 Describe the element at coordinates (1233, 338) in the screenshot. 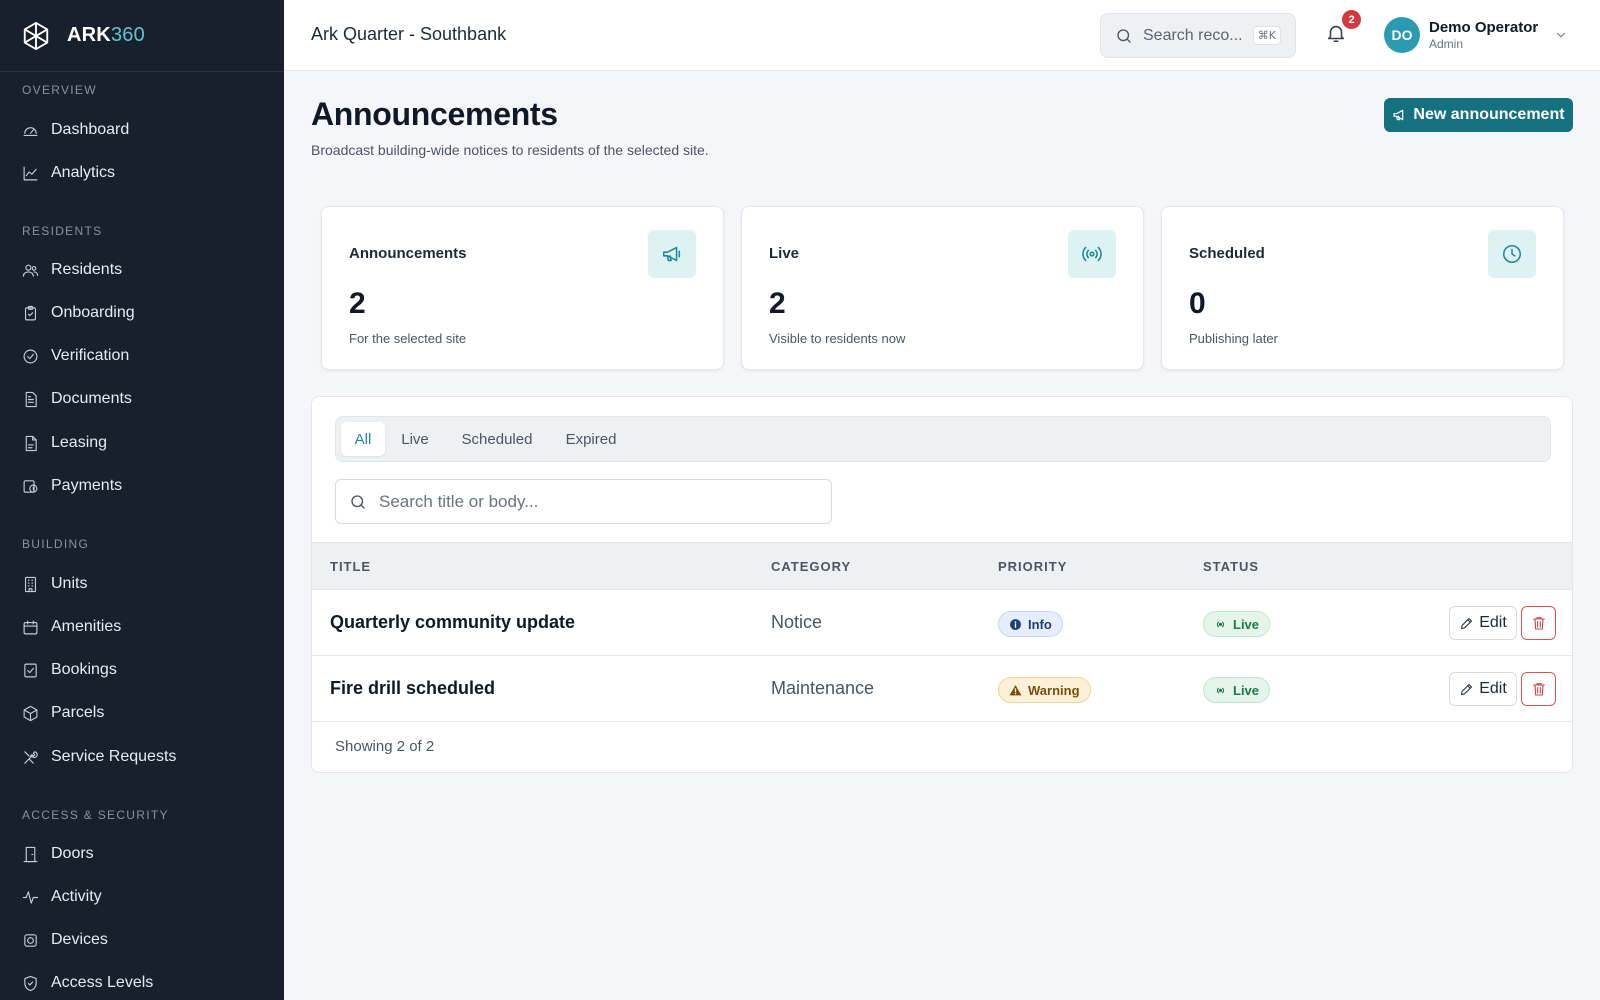

I see `stat-description: Publishing later` at that location.